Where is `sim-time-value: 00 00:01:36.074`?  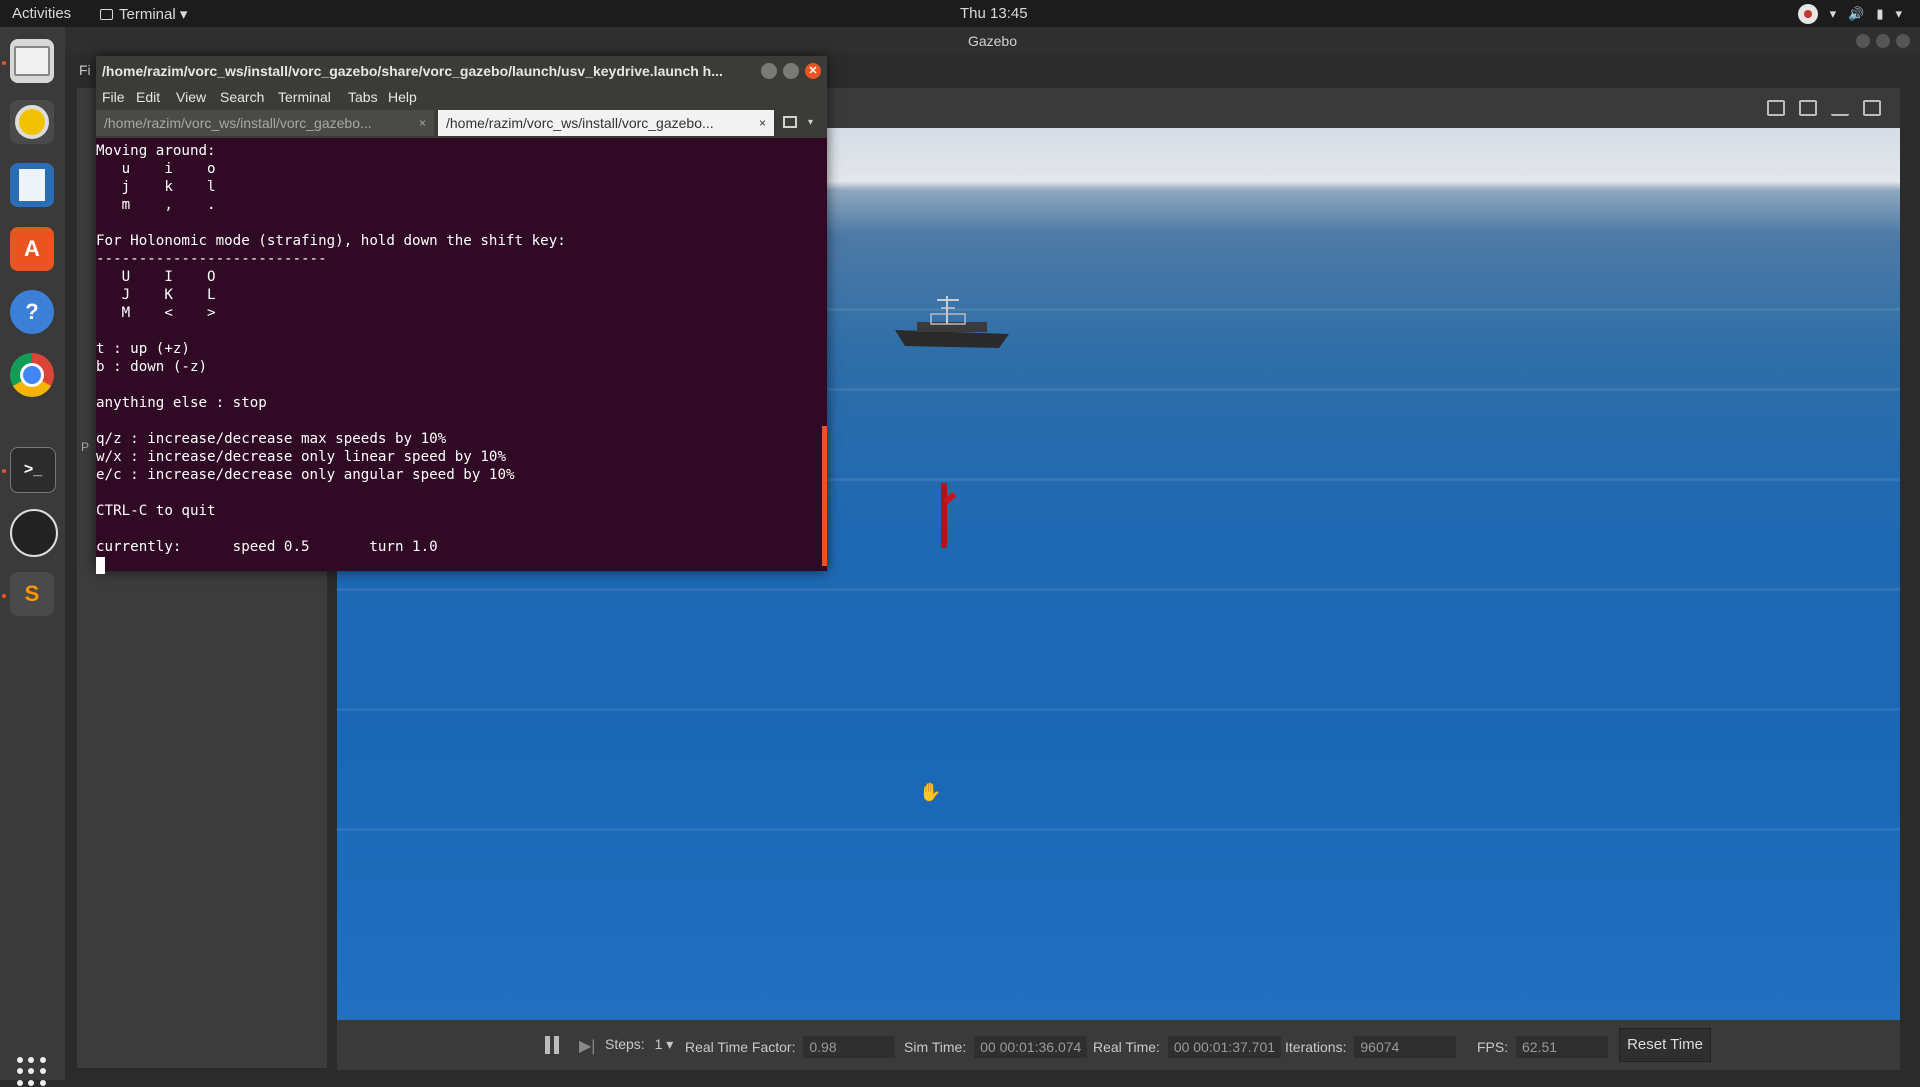
sim-time-value: 00 00:01:36.074 is located at coordinates (1031, 1047).